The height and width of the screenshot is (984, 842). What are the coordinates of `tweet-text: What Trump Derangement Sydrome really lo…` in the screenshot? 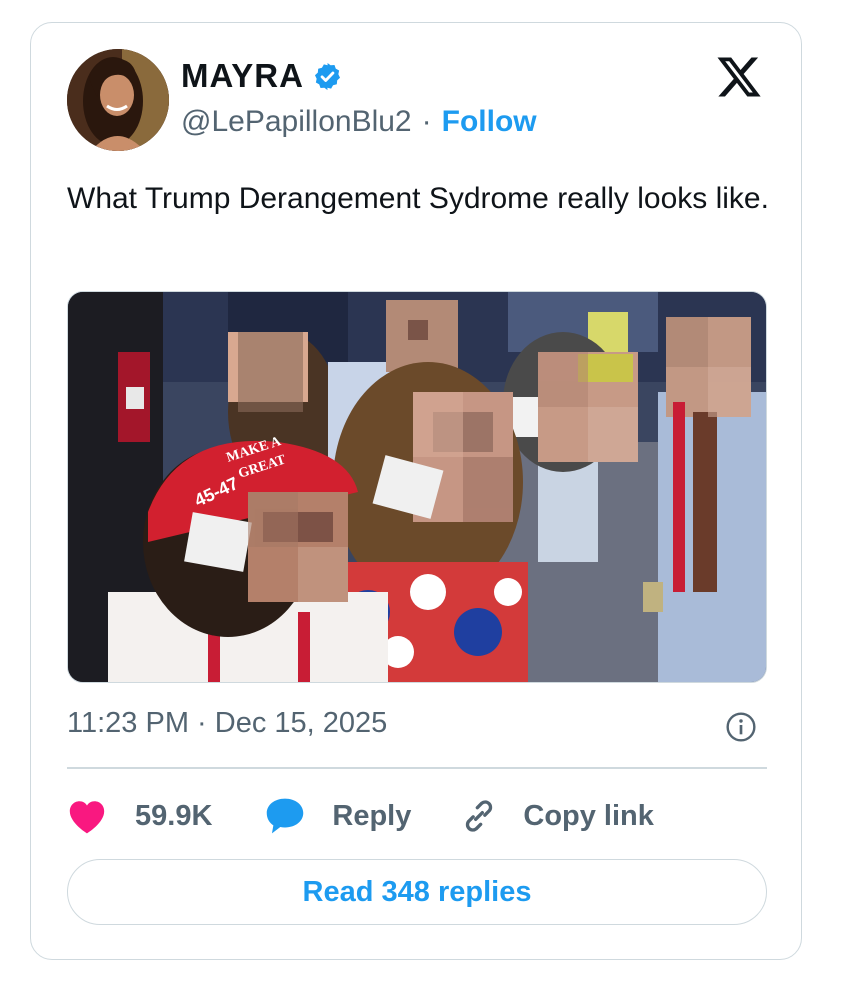 It's located at (418, 198).